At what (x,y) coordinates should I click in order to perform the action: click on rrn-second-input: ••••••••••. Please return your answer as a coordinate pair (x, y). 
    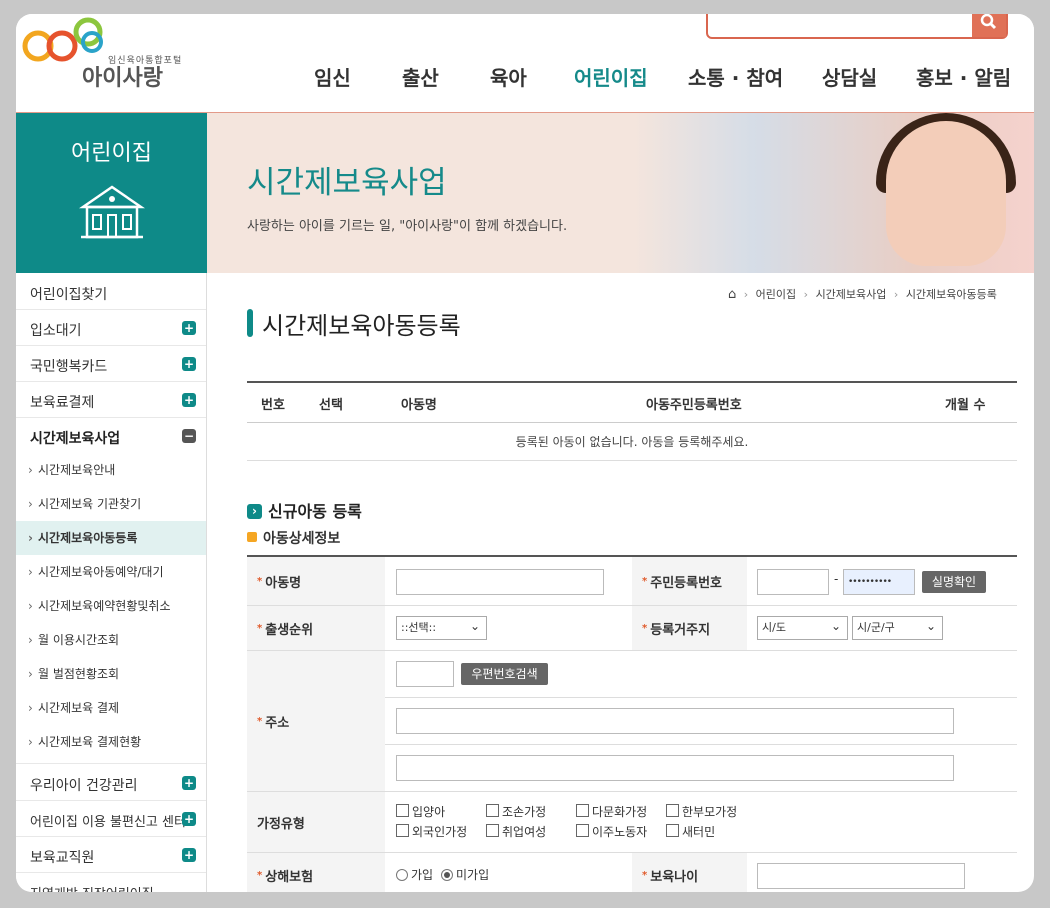
    Looking at the image, I should click on (879, 582).